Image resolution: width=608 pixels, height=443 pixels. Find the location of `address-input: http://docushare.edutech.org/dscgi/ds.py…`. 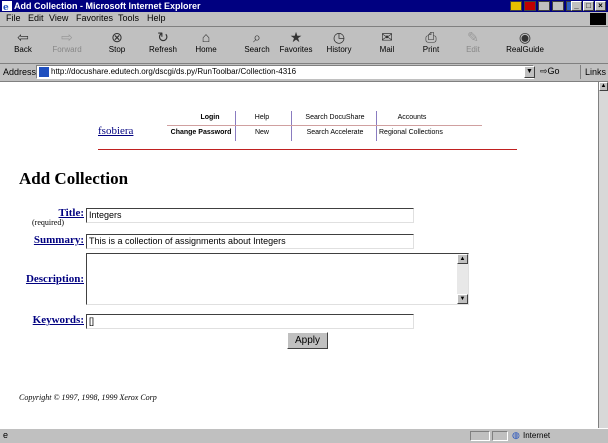

address-input: http://docushare.edutech.org/dscgi/ds.py… is located at coordinates (285, 72).